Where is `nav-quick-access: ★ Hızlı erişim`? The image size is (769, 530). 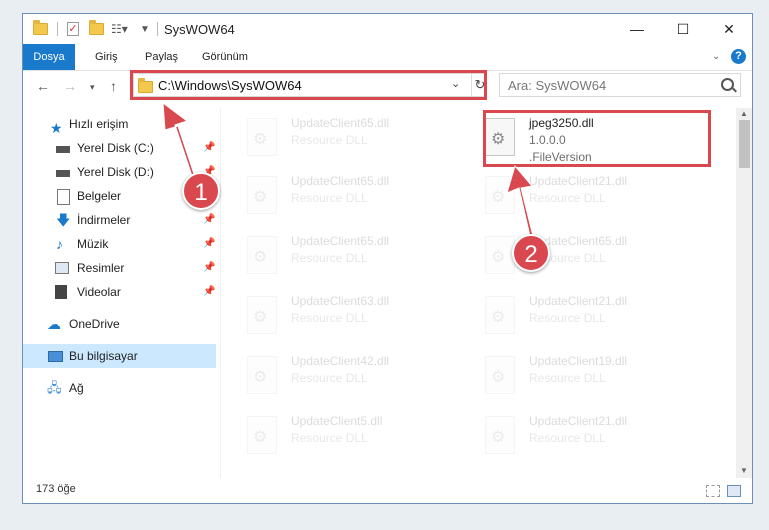 nav-quick-access: ★ Hızlı erişim is located at coordinates (119, 124).